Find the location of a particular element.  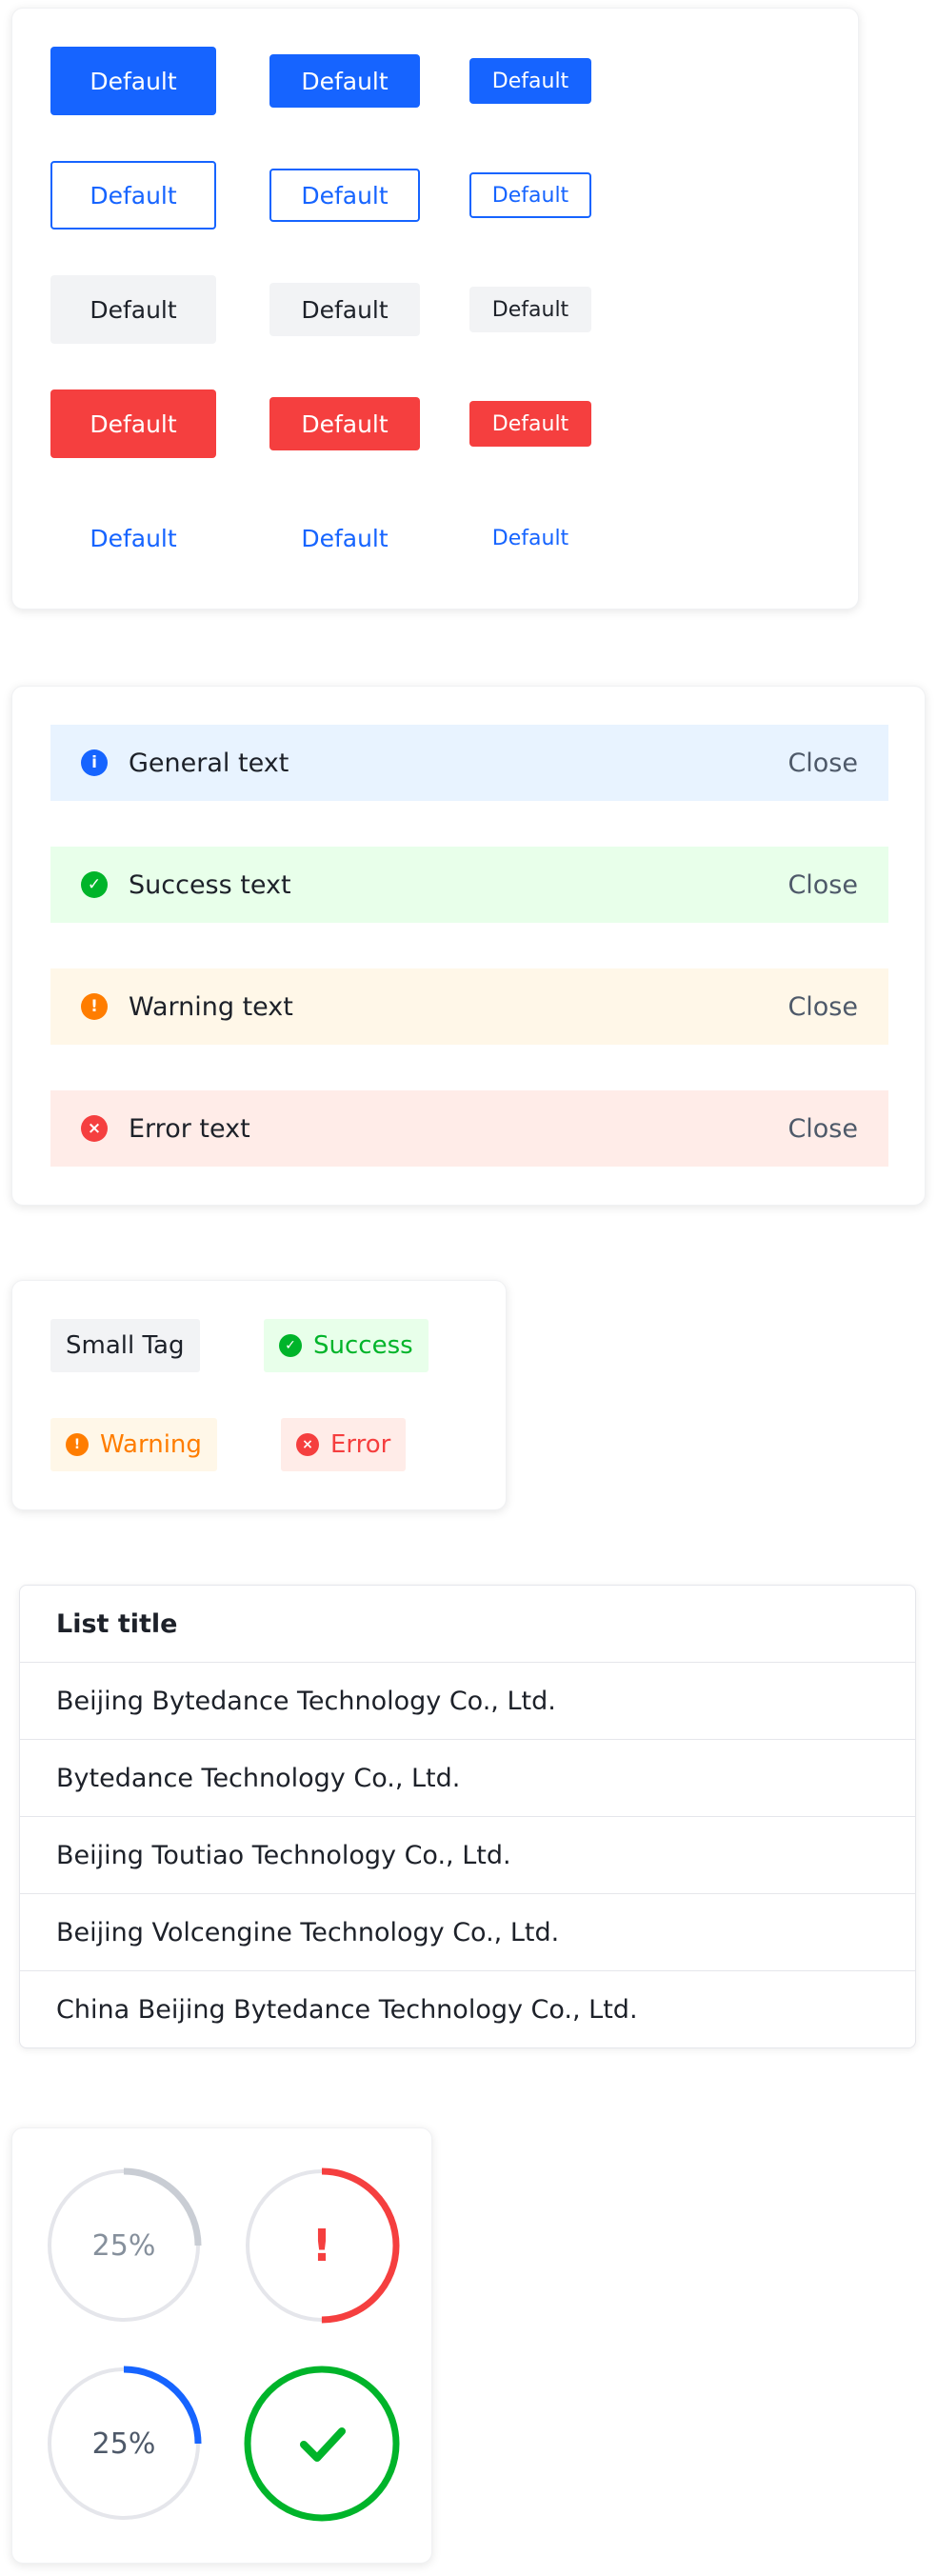

list-item: Bytedance Technology Co., Ltd. is located at coordinates (467, 1777).